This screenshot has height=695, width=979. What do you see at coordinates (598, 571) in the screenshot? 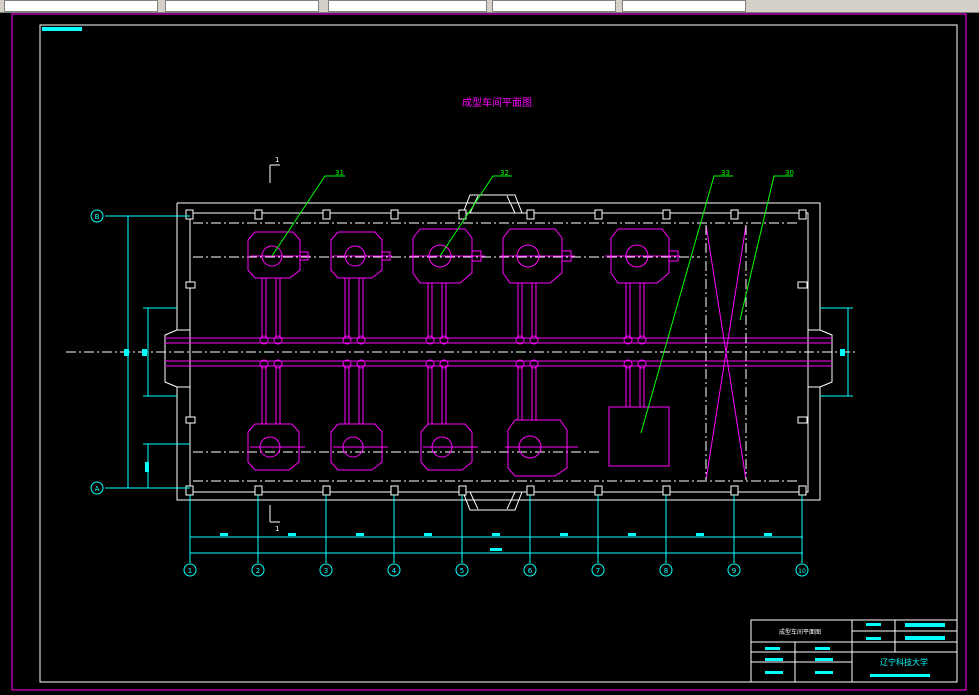
I see `grid-col-7: 7` at bounding box center [598, 571].